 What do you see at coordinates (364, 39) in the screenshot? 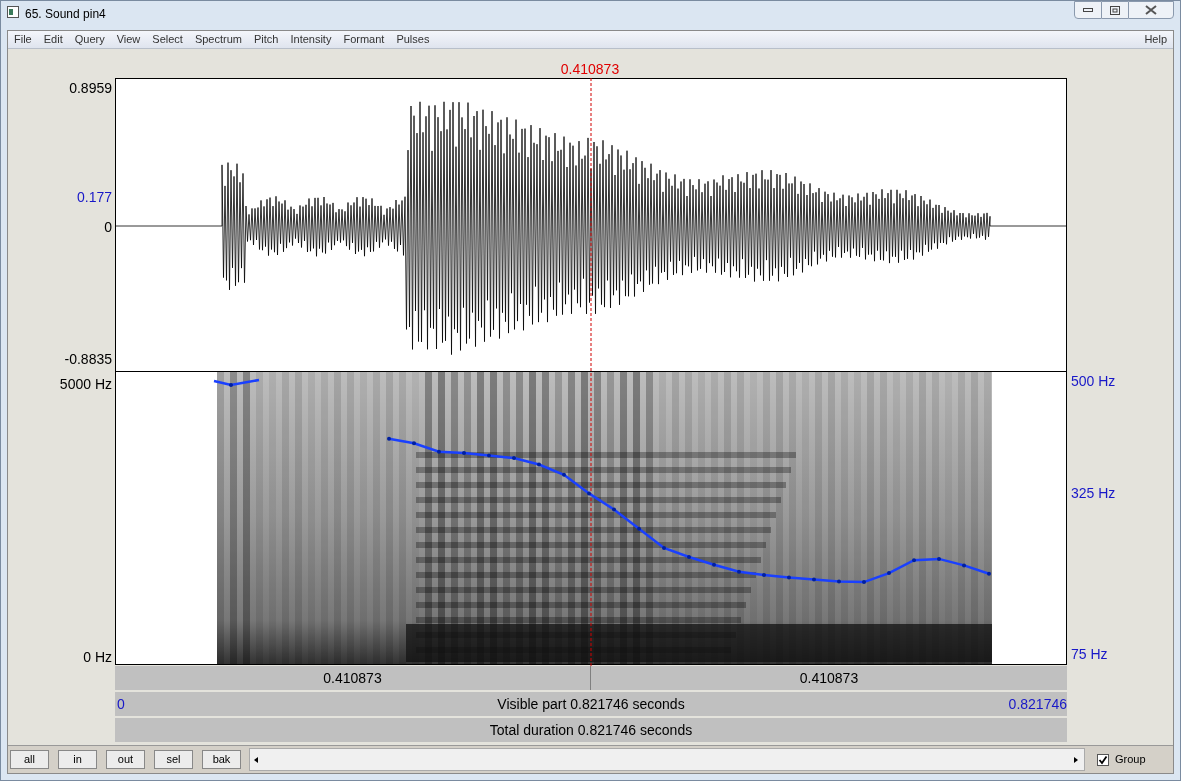
I see `menu-item: Formant` at bounding box center [364, 39].